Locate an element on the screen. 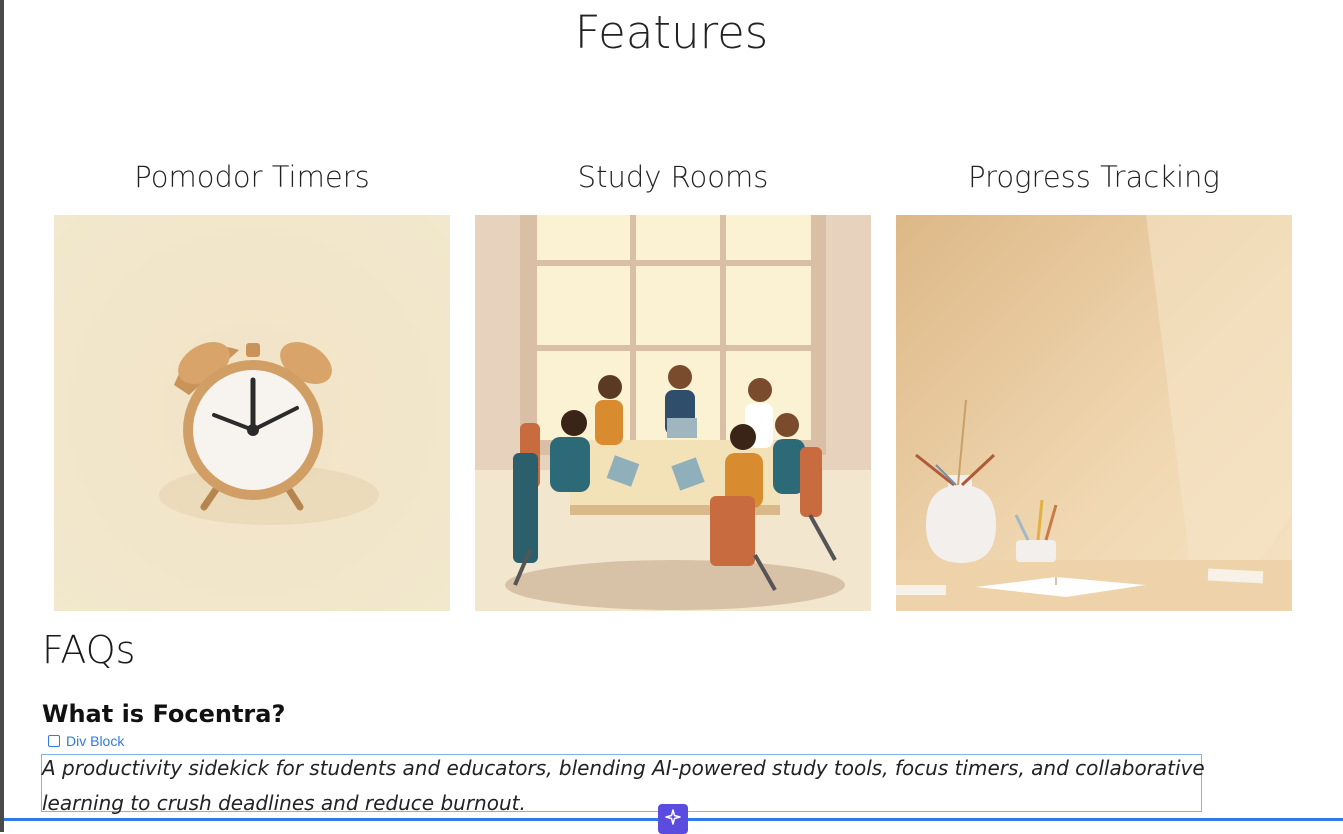 The height and width of the screenshot is (834, 1343). faq-question: What is Focentra? is located at coordinates (163, 714).